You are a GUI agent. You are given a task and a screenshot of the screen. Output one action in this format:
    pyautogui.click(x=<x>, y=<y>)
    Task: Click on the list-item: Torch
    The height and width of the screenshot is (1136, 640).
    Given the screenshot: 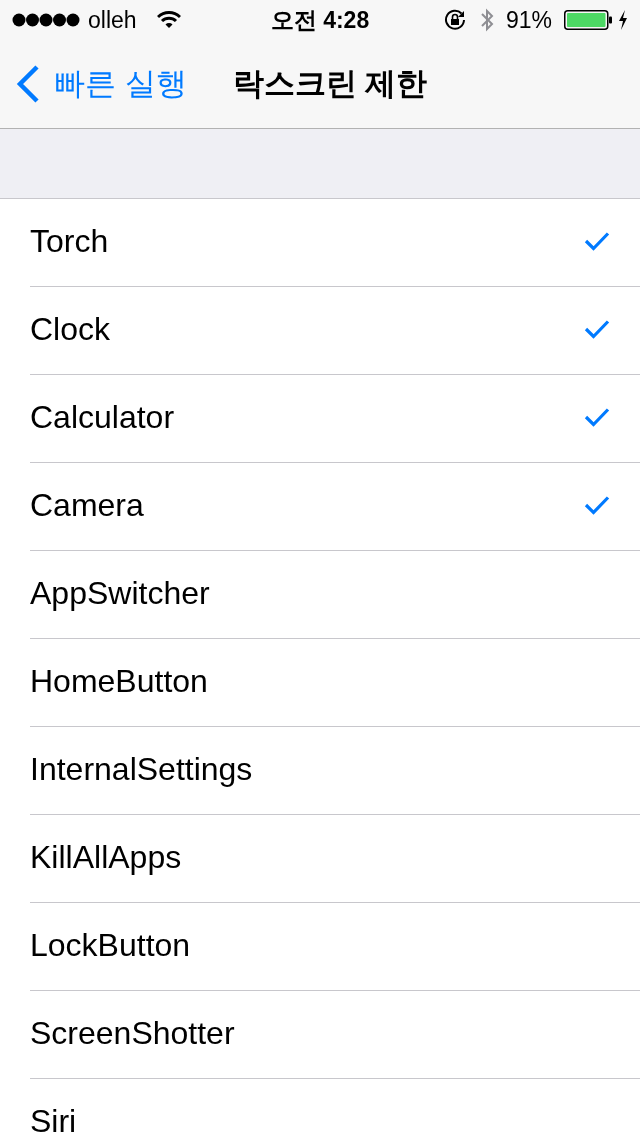 What is the action you would take?
    pyautogui.click(x=320, y=243)
    